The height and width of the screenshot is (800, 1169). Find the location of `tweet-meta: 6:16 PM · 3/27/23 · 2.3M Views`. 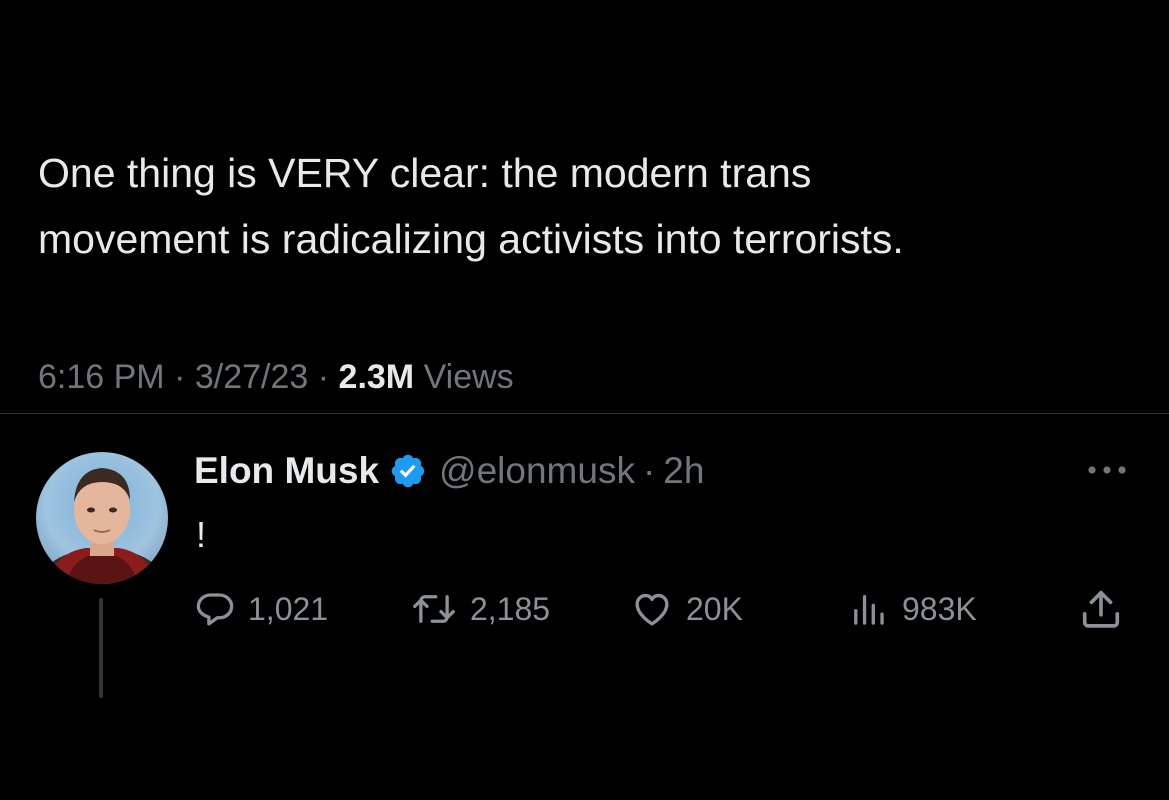

tweet-meta: 6:16 PM · 3/27/23 · 2.3M Views is located at coordinates (276, 377).